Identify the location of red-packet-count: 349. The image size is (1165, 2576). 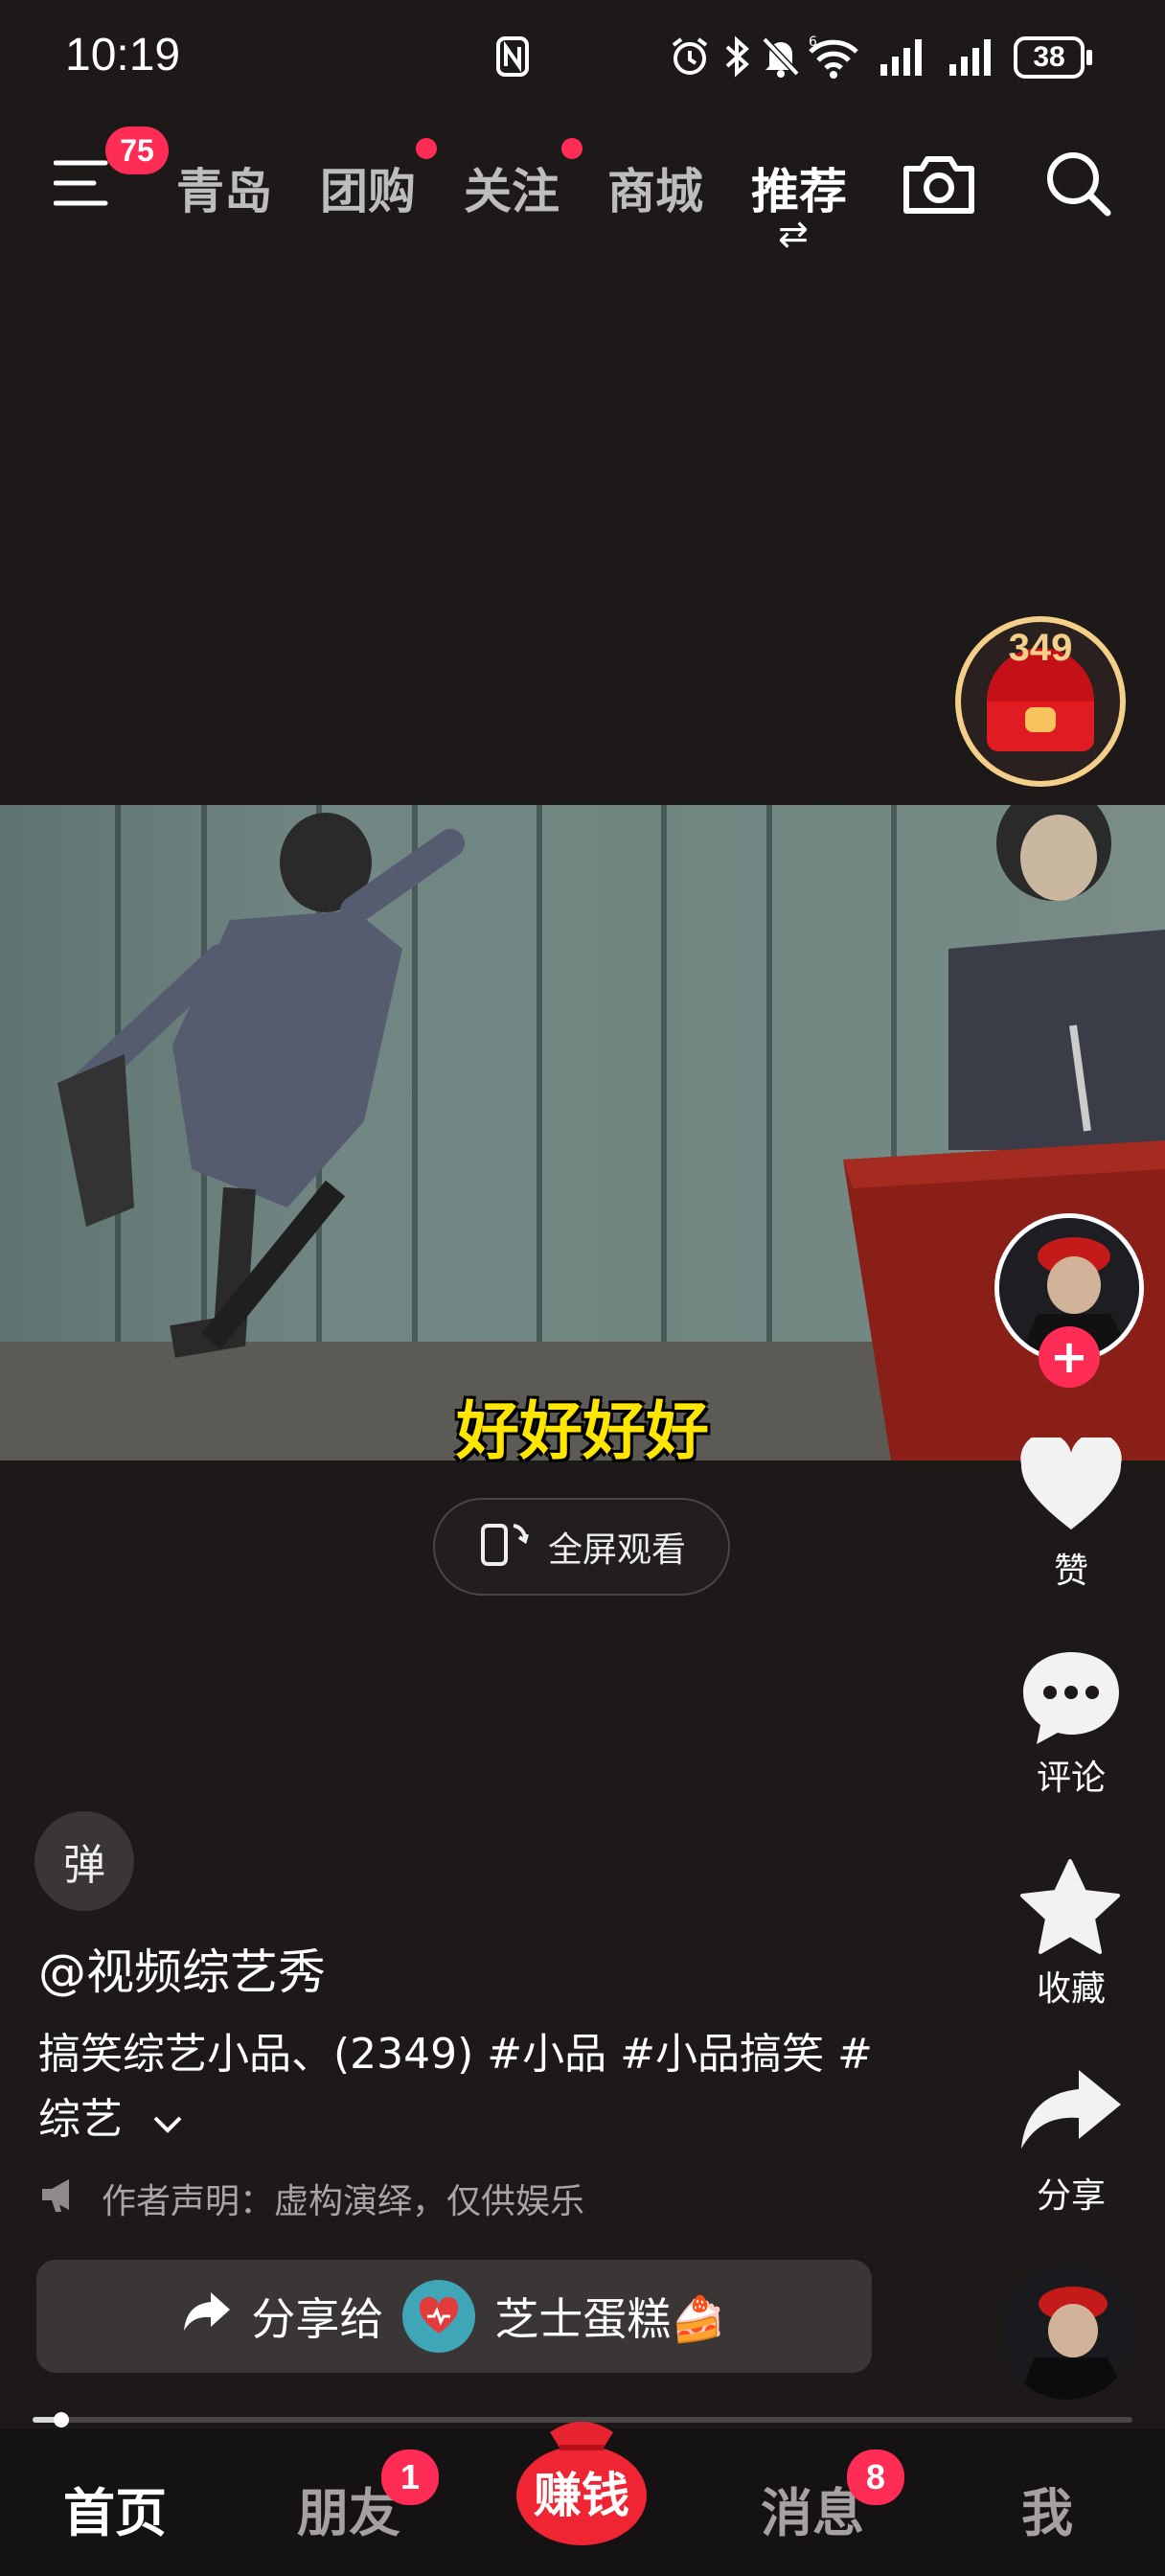
(1040, 648).